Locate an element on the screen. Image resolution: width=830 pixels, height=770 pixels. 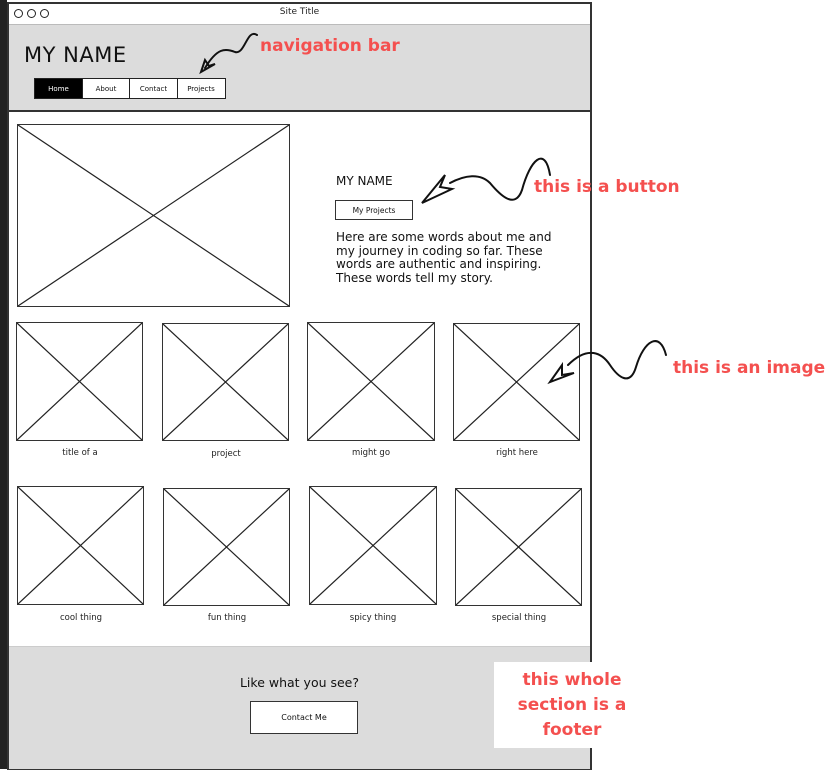
annotation-image: this is an image is located at coordinates (749, 368).